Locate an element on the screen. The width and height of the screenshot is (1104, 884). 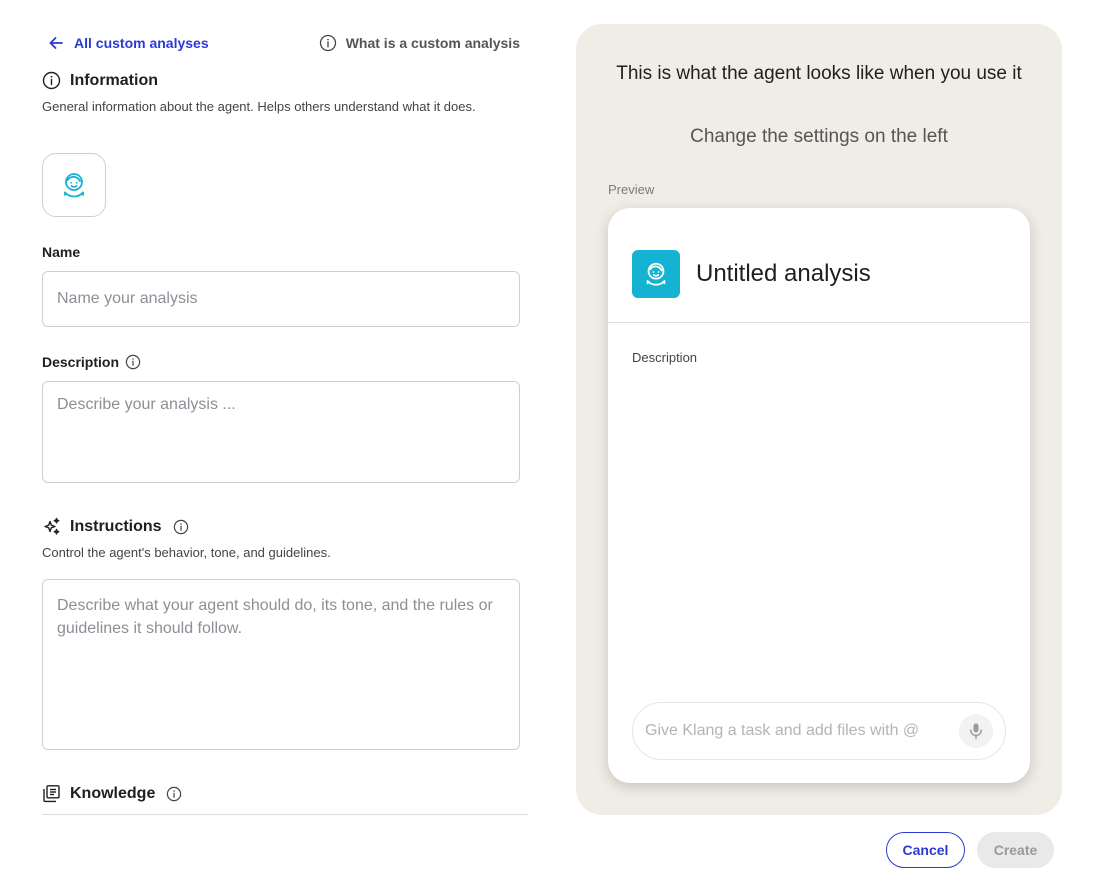
avatar-picker is located at coordinates (74, 185).